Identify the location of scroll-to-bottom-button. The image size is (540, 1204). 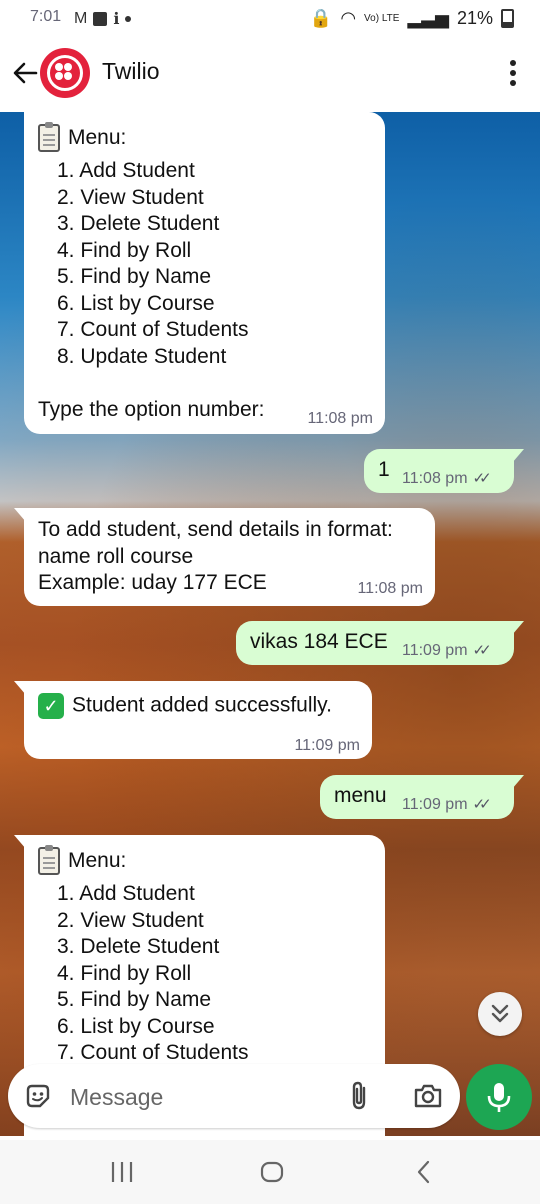
(500, 1014).